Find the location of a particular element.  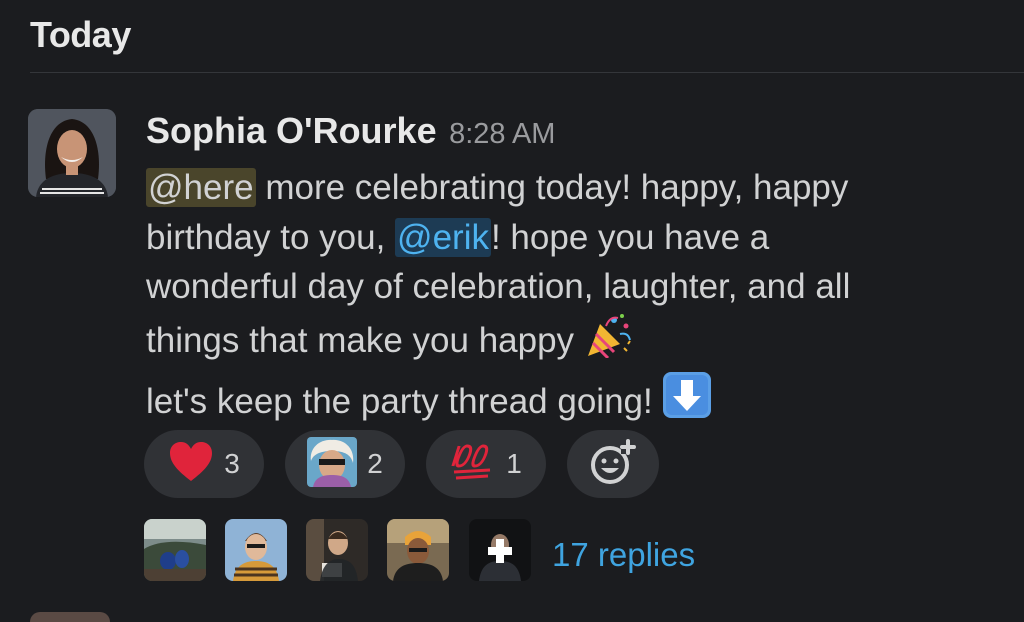

day-divider-line is located at coordinates (527, 72).